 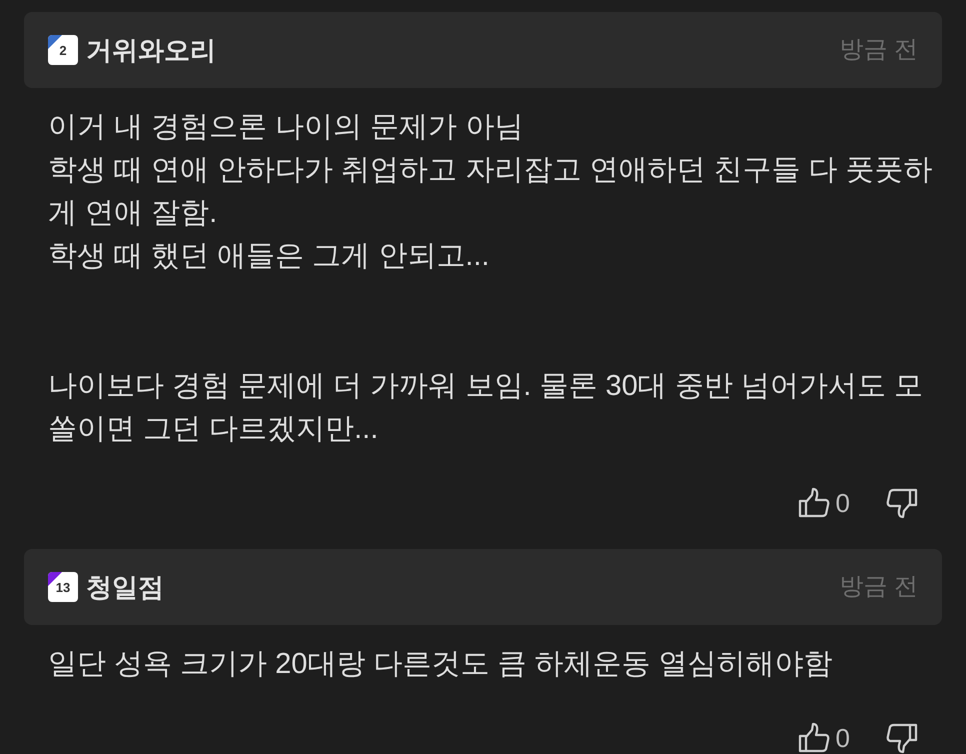 What do you see at coordinates (63, 50) in the screenshot?
I see `level-badge: 2` at bounding box center [63, 50].